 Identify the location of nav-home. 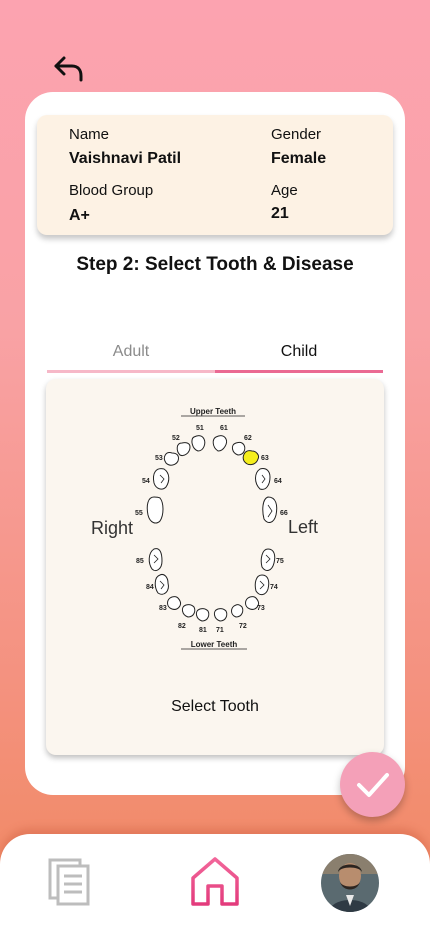
(215, 883).